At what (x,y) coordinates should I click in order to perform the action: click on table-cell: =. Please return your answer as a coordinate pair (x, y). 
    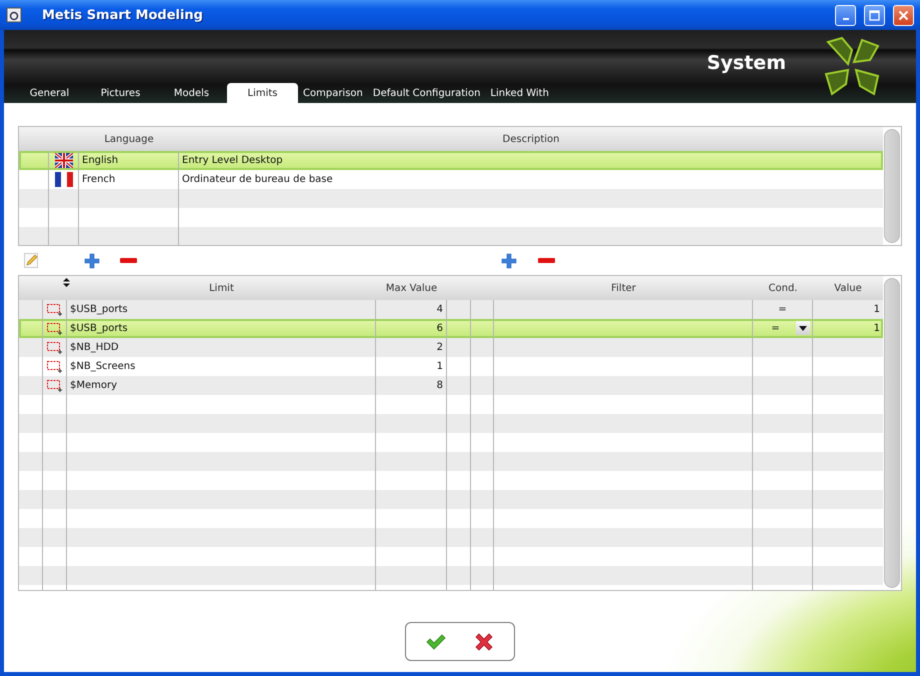
    Looking at the image, I should click on (782, 309).